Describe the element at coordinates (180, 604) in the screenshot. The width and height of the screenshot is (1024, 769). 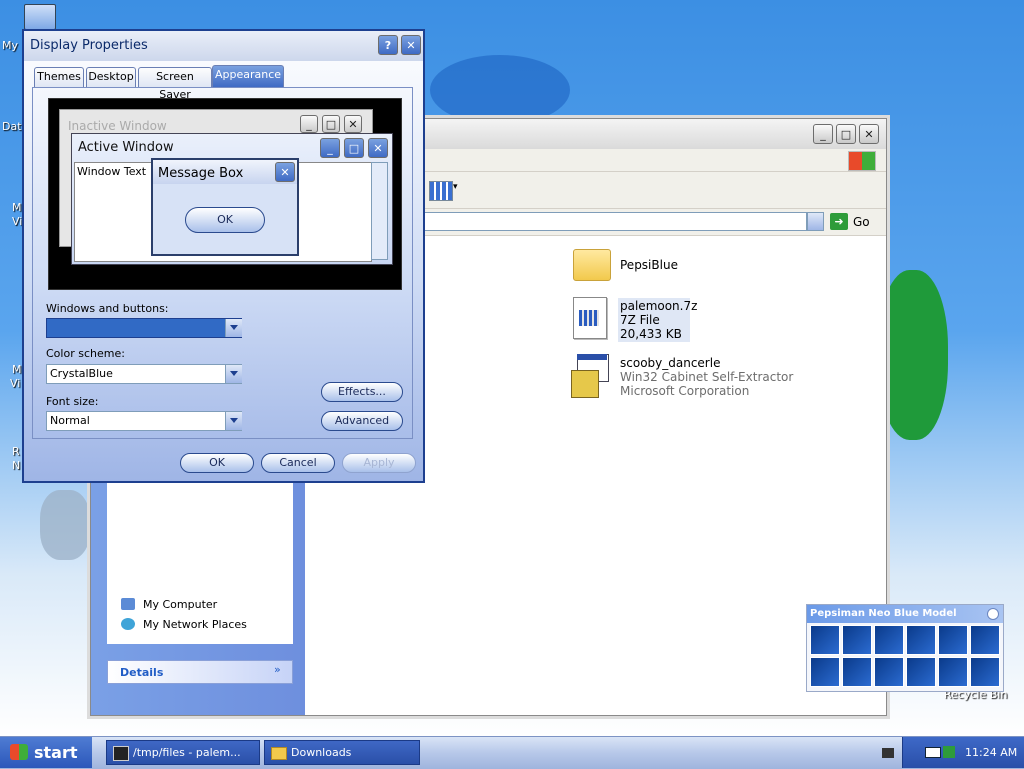
I see `place-link: My Computer` at that location.